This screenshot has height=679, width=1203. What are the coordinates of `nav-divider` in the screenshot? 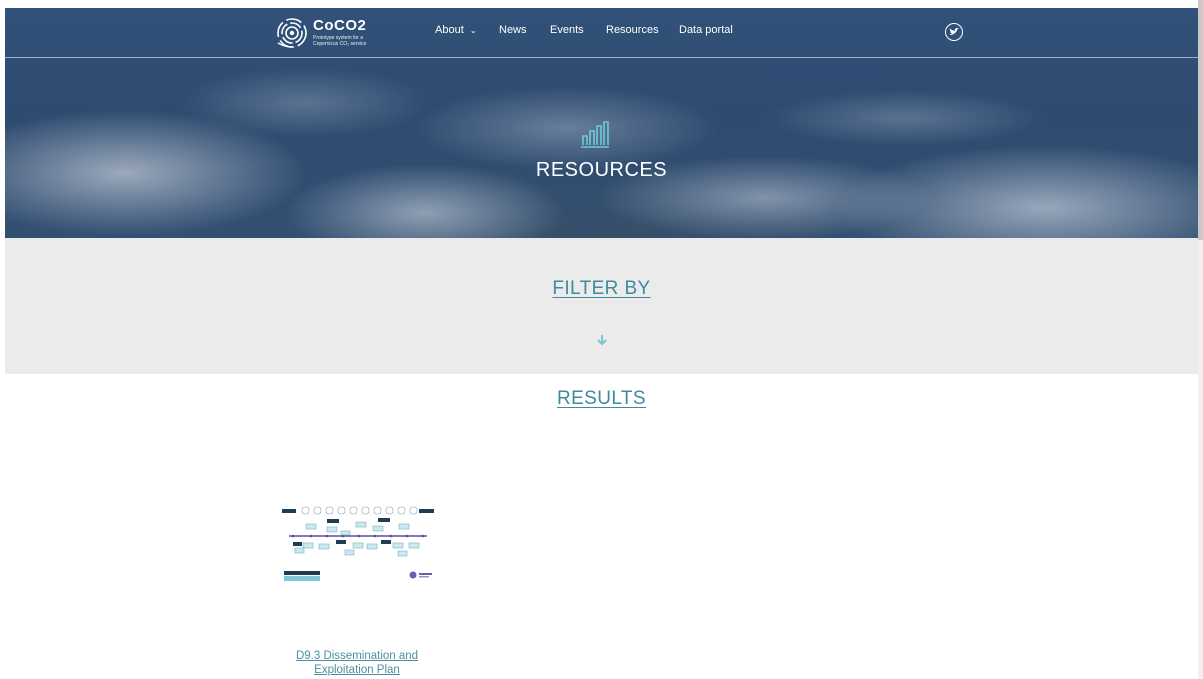 It's located at (601, 57).